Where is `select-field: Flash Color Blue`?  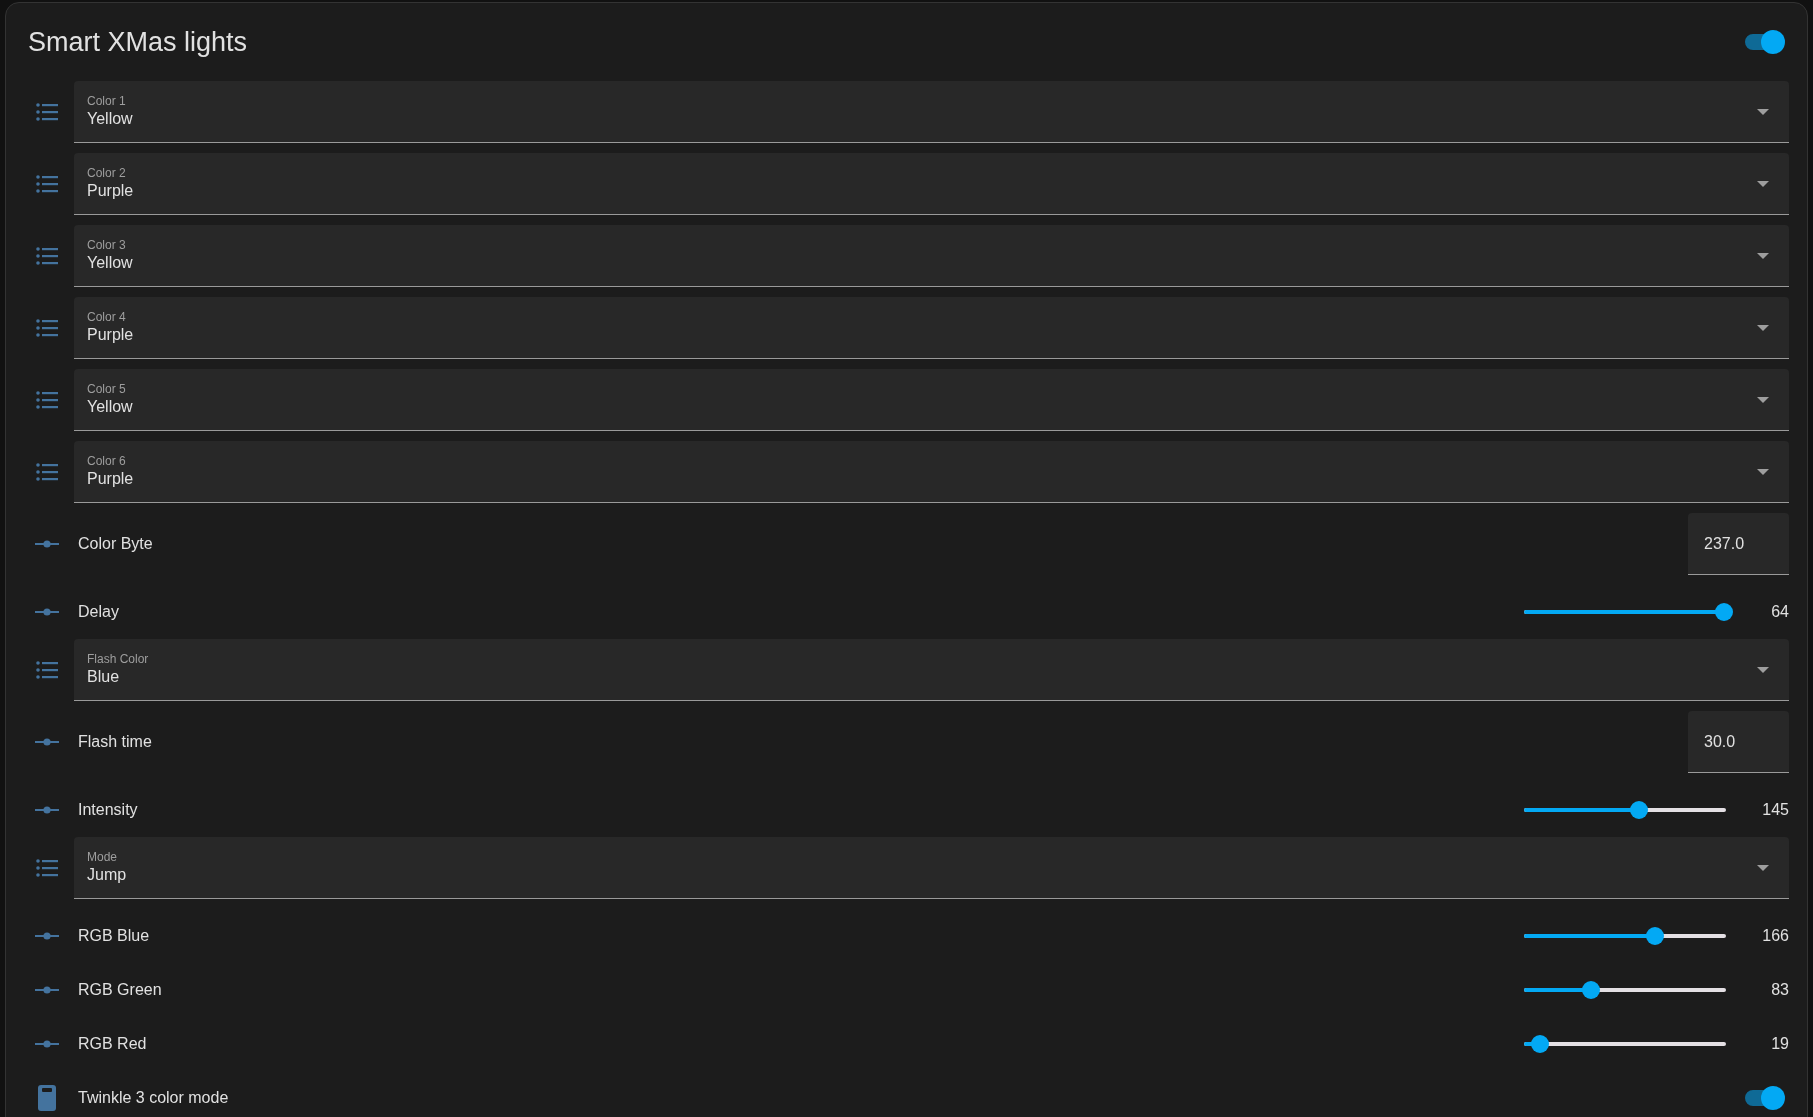 select-field: Flash Color Blue is located at coordinates (931, 670).